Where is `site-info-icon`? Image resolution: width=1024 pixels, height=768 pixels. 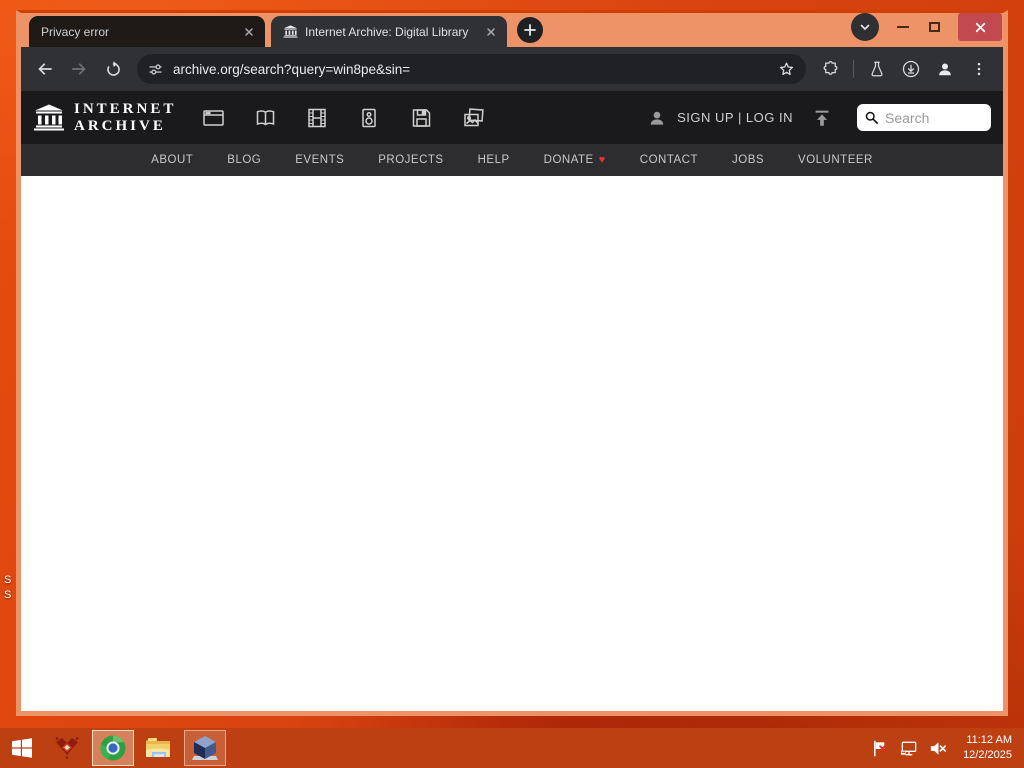 site-info-icon is located at coordinates (155, 69).